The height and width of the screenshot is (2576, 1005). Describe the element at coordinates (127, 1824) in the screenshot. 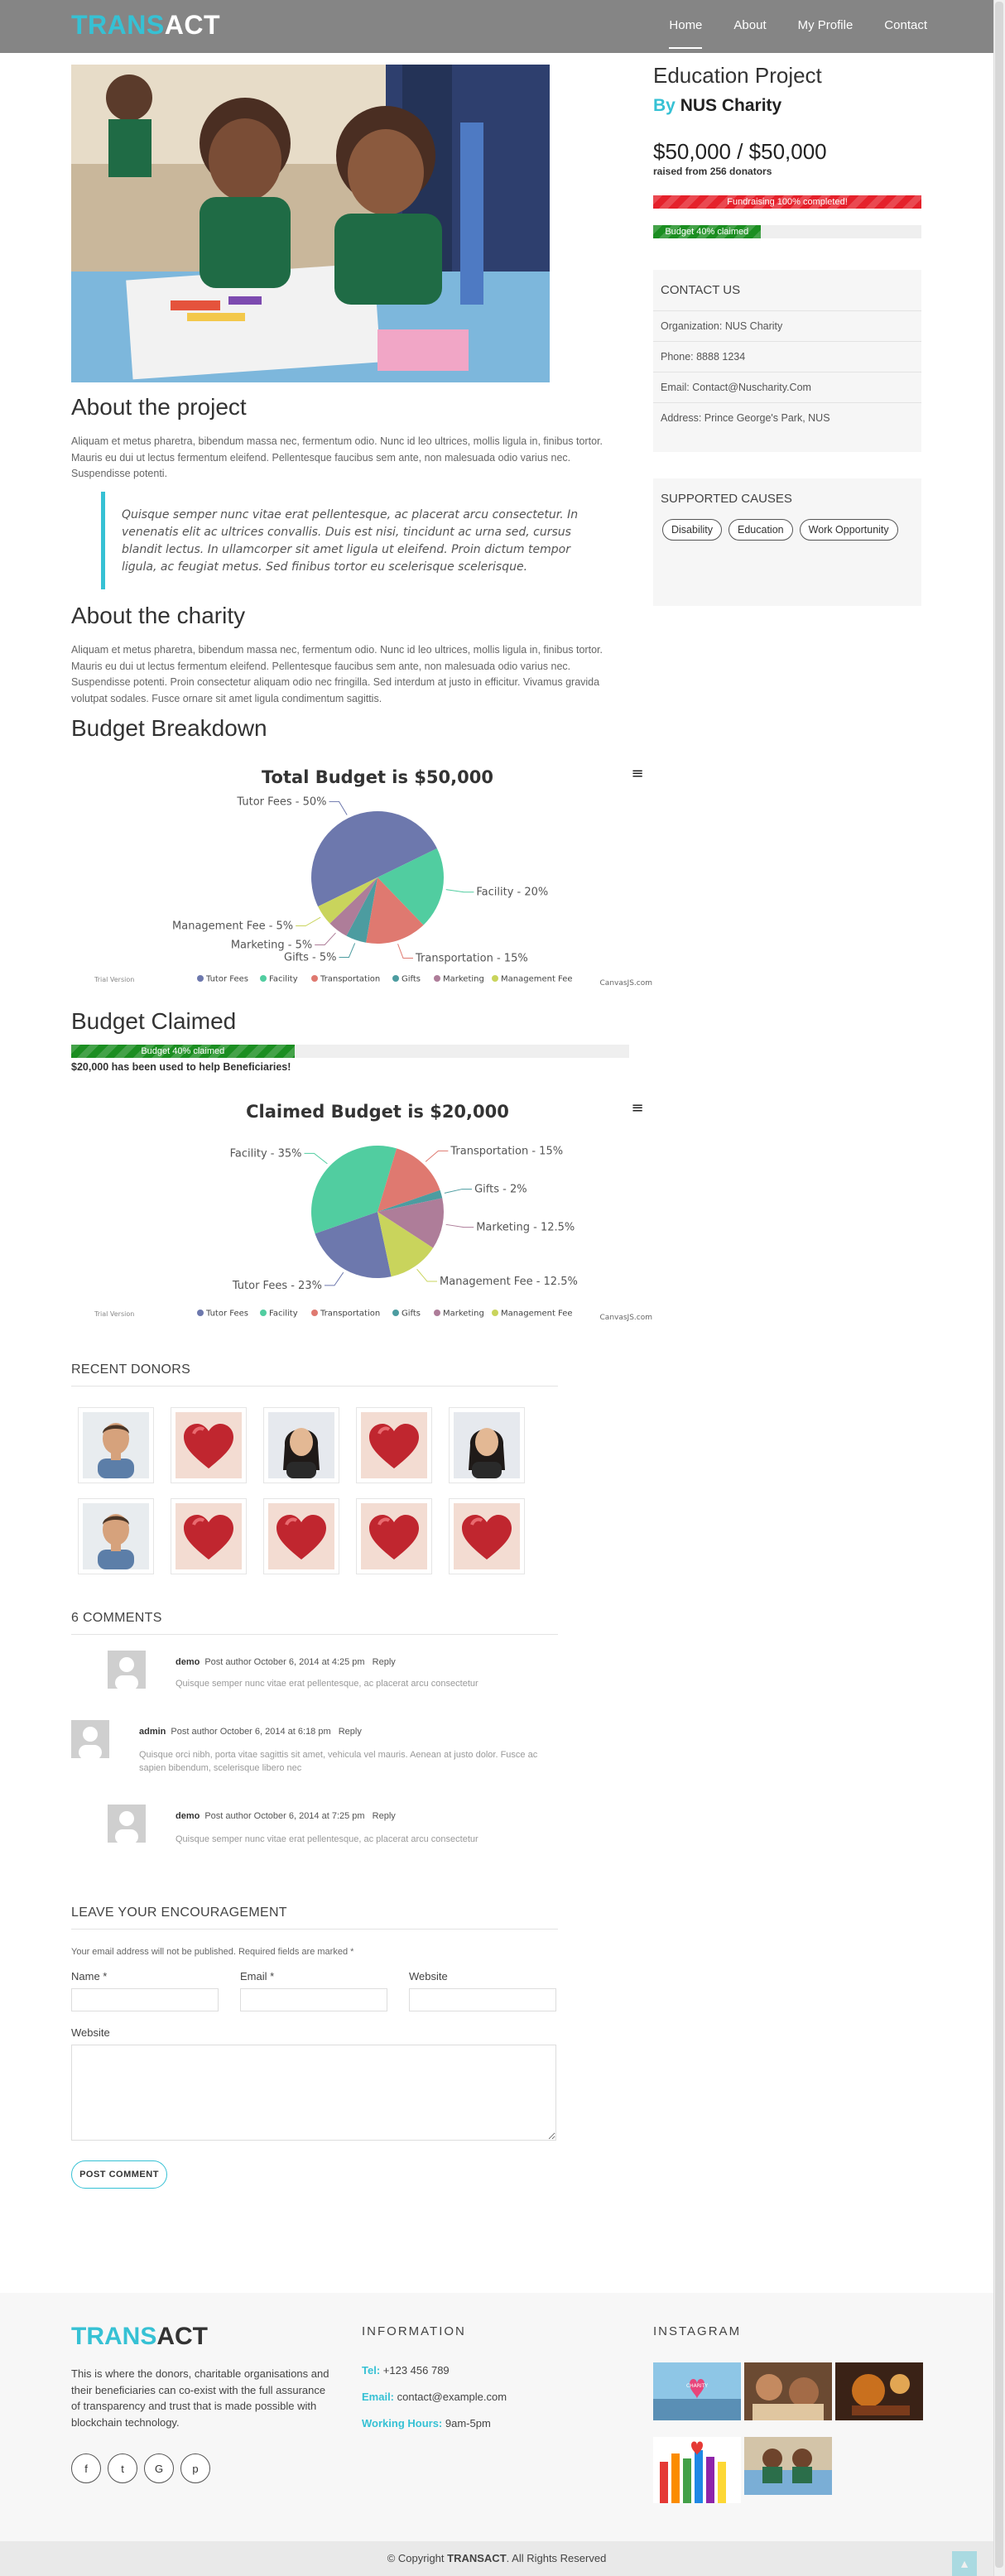

I see `comment-avatar` at that location.